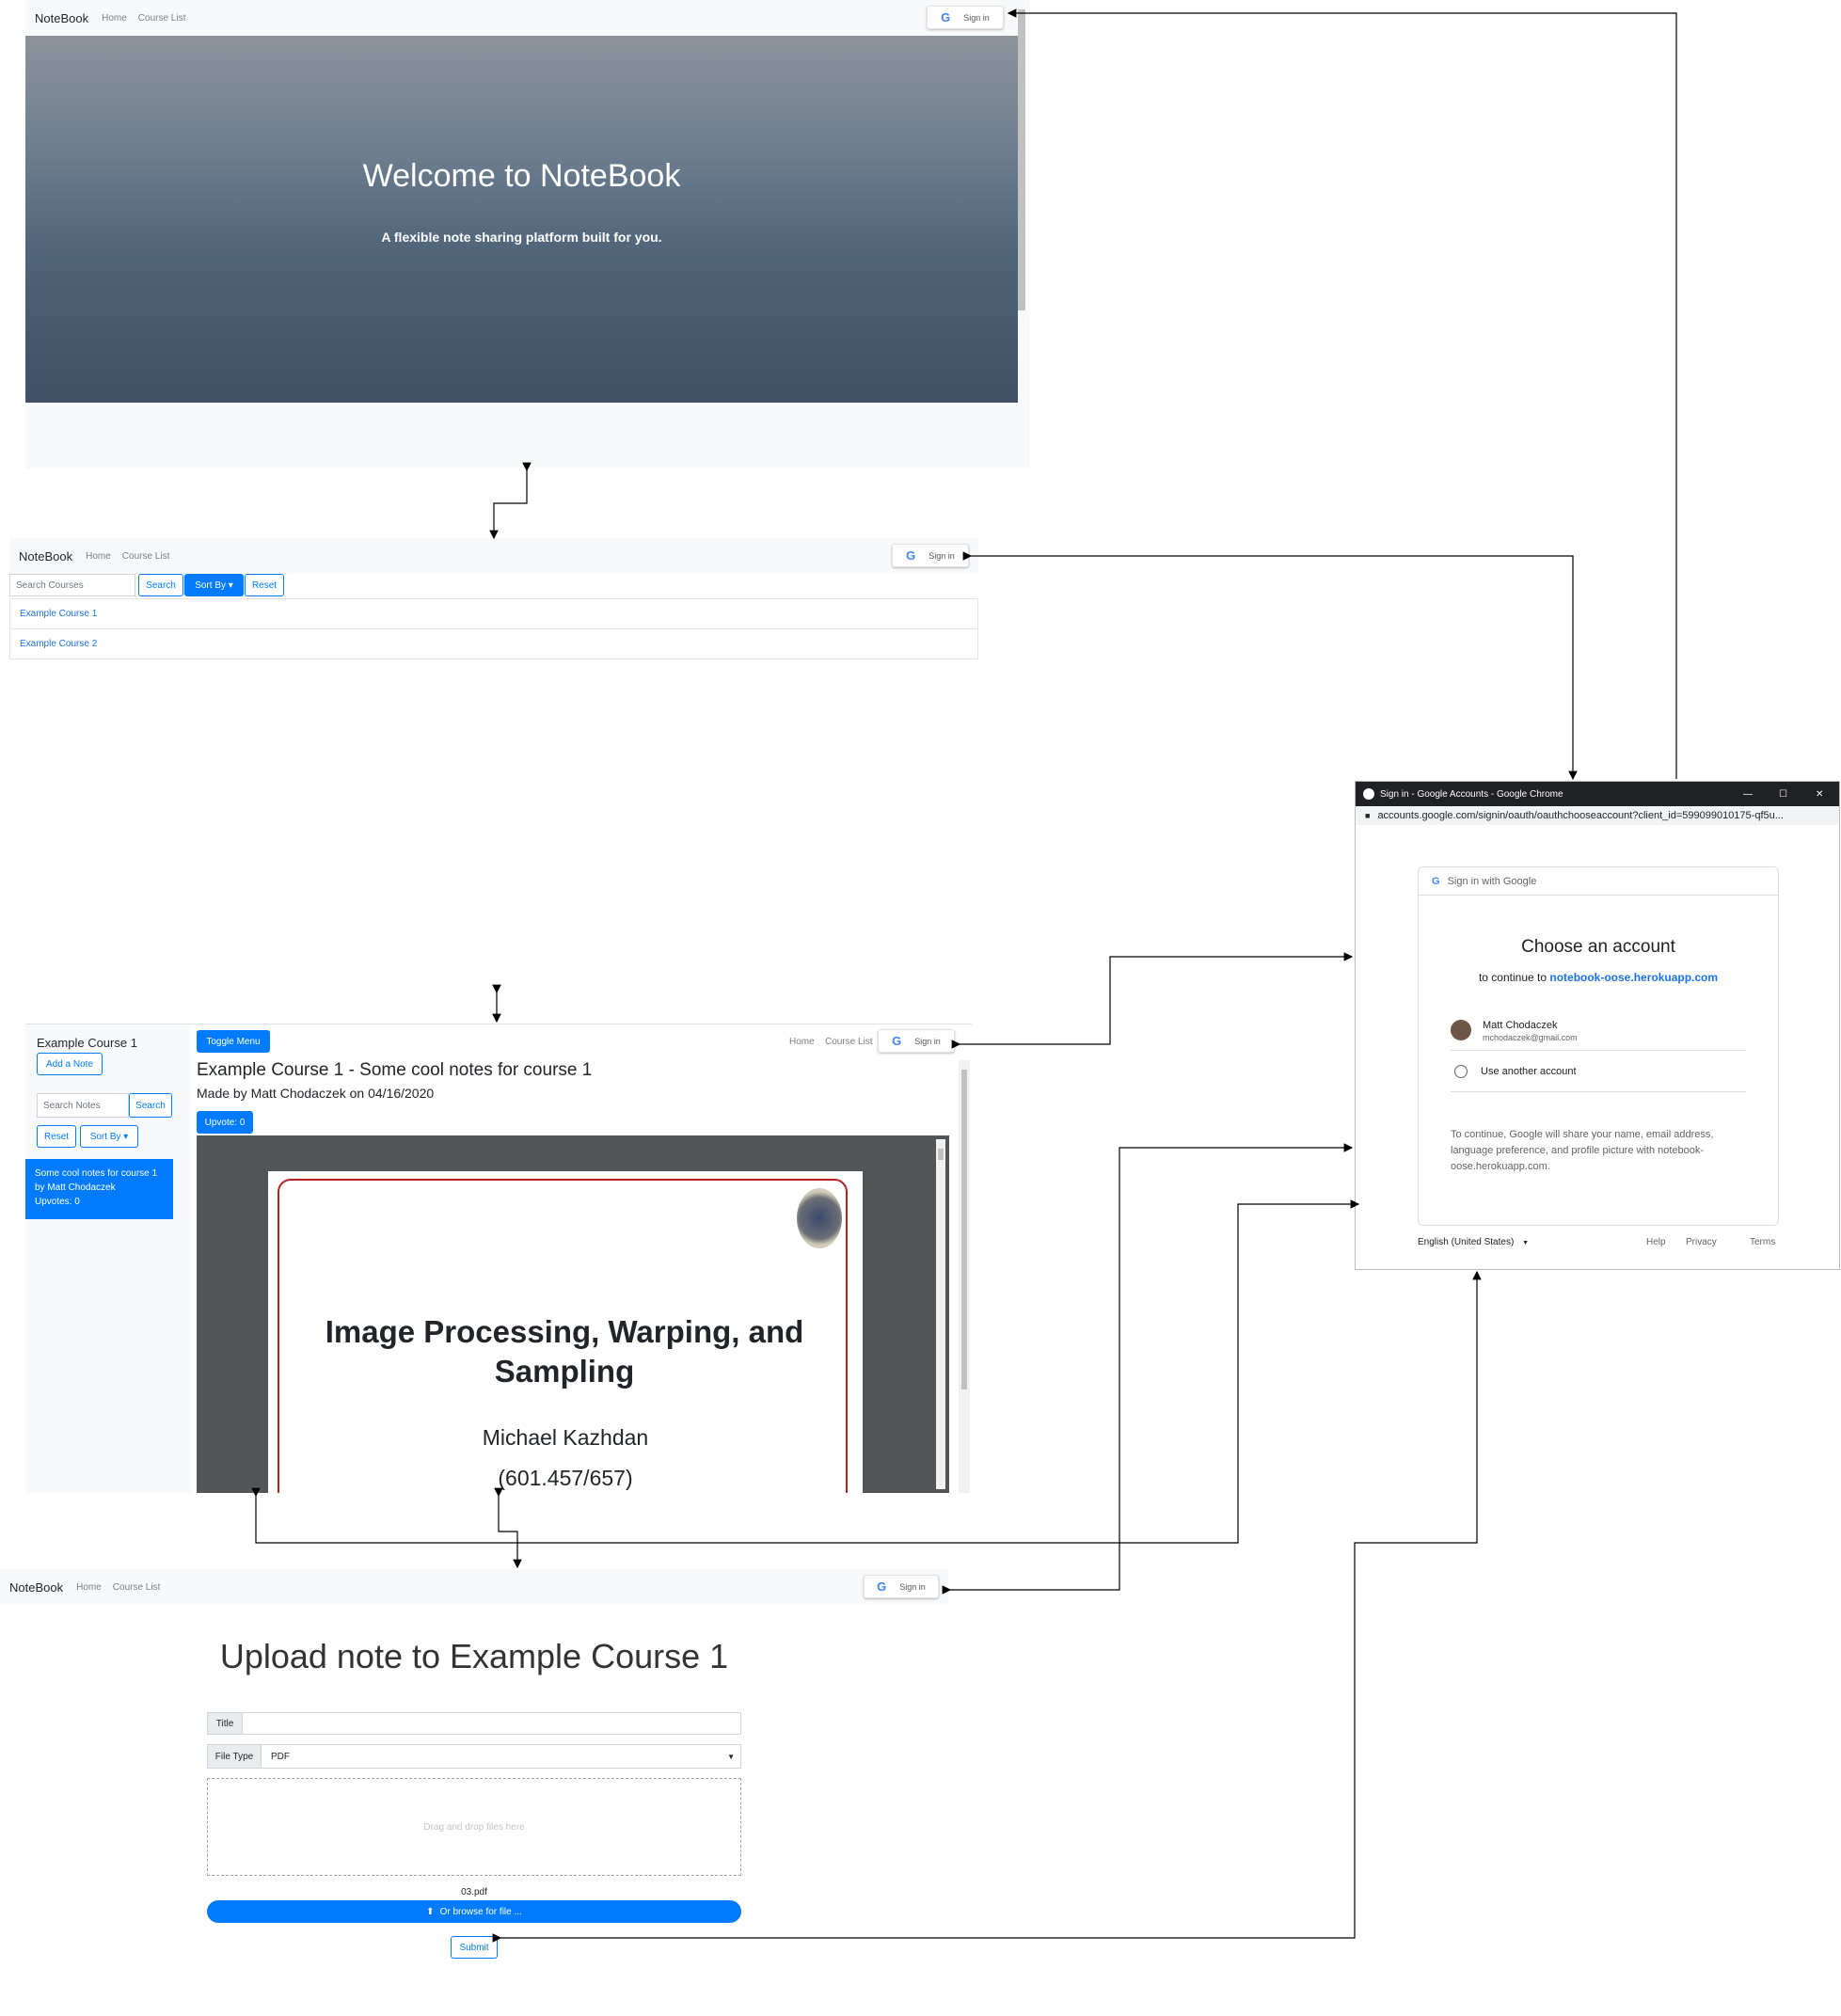 The width and height of the screenshot is (1841, 2016). Describe the element at coordinates (1270, 666) in the screenshot. I see `arrow-list-signin-google` at that location.